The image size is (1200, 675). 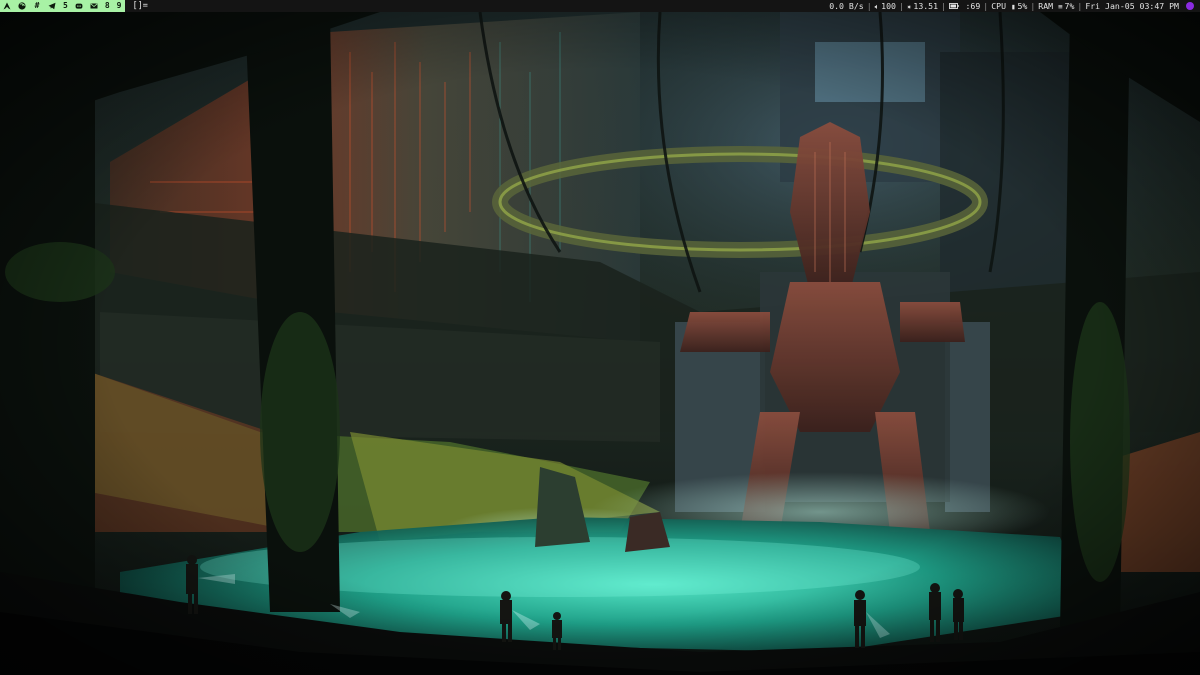 I want to click on workspace-1-arch-icon, so click(x=7, y=6).